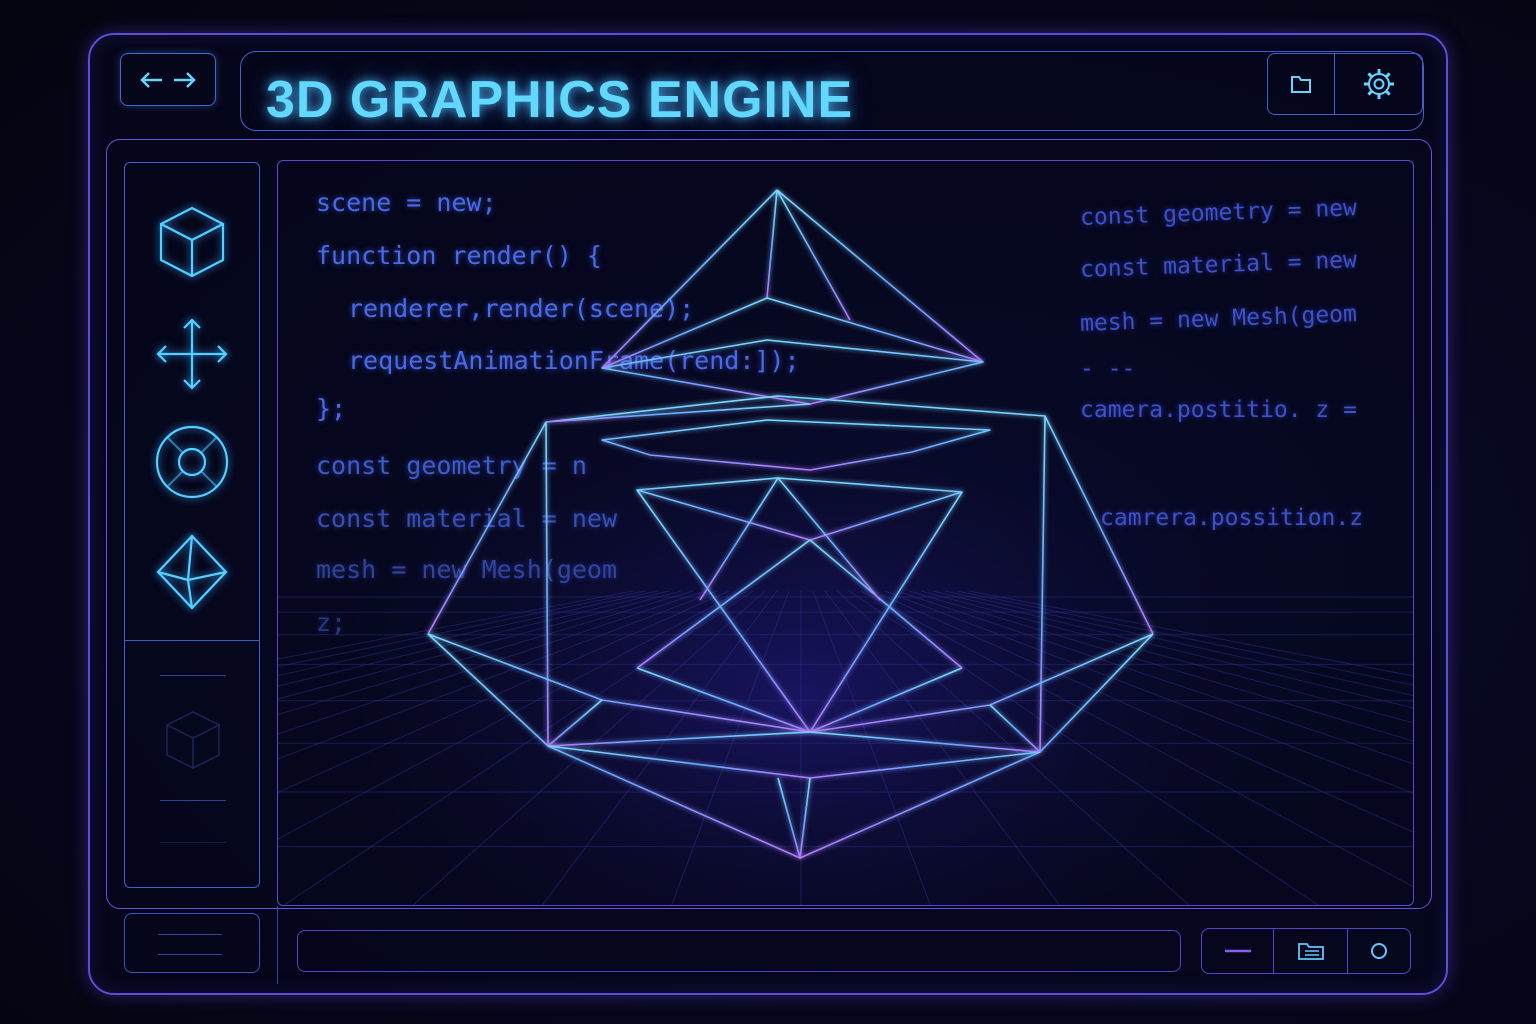 The width and height of the screenshot is (1536, 1024). I want to click on circle-icon, so click(1379, 951).